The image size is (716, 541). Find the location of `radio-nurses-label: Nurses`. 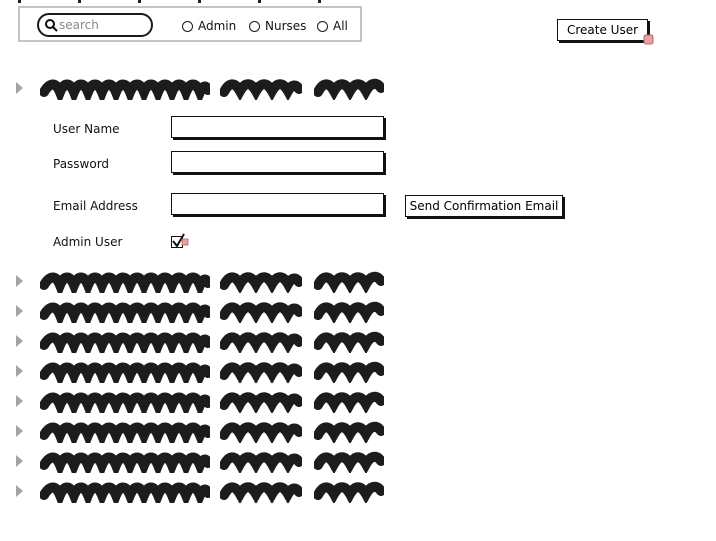

radio-nurses-label: Nurses is located at coordinates (286, 26).